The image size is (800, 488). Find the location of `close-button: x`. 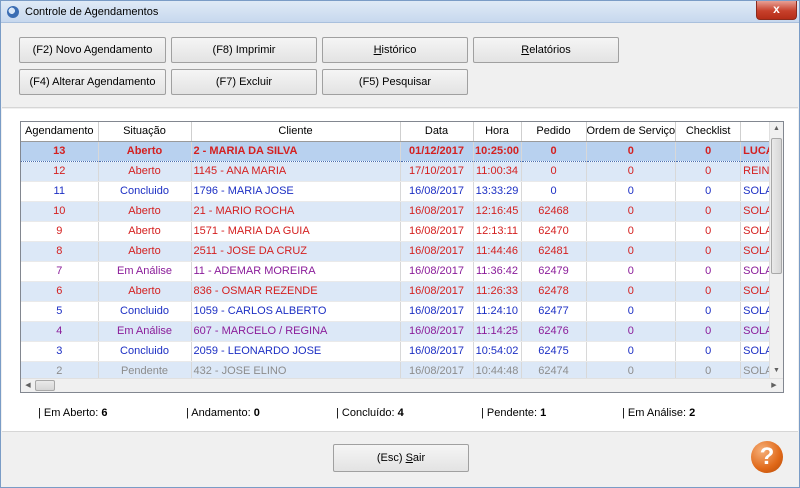

close-button: x is located at coordinates (776, 10).